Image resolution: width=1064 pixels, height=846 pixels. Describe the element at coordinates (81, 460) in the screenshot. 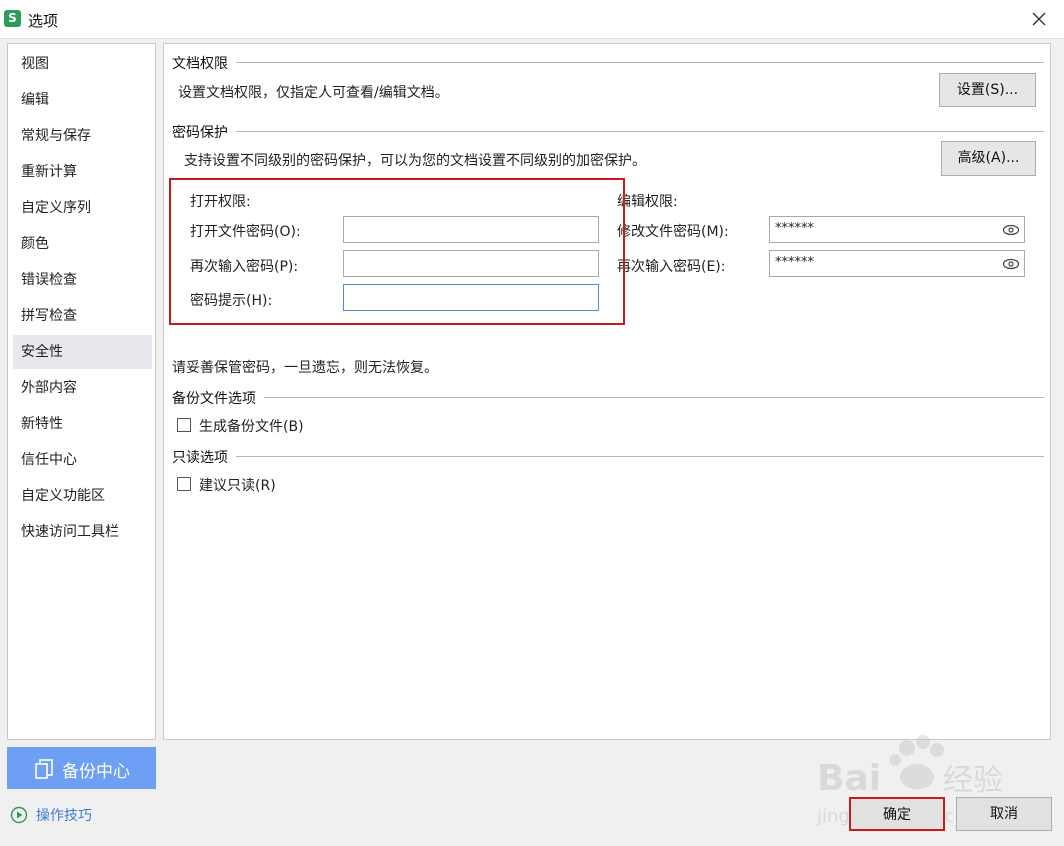

I see `sidebar-item-trust-center: 信任中心` at that location.